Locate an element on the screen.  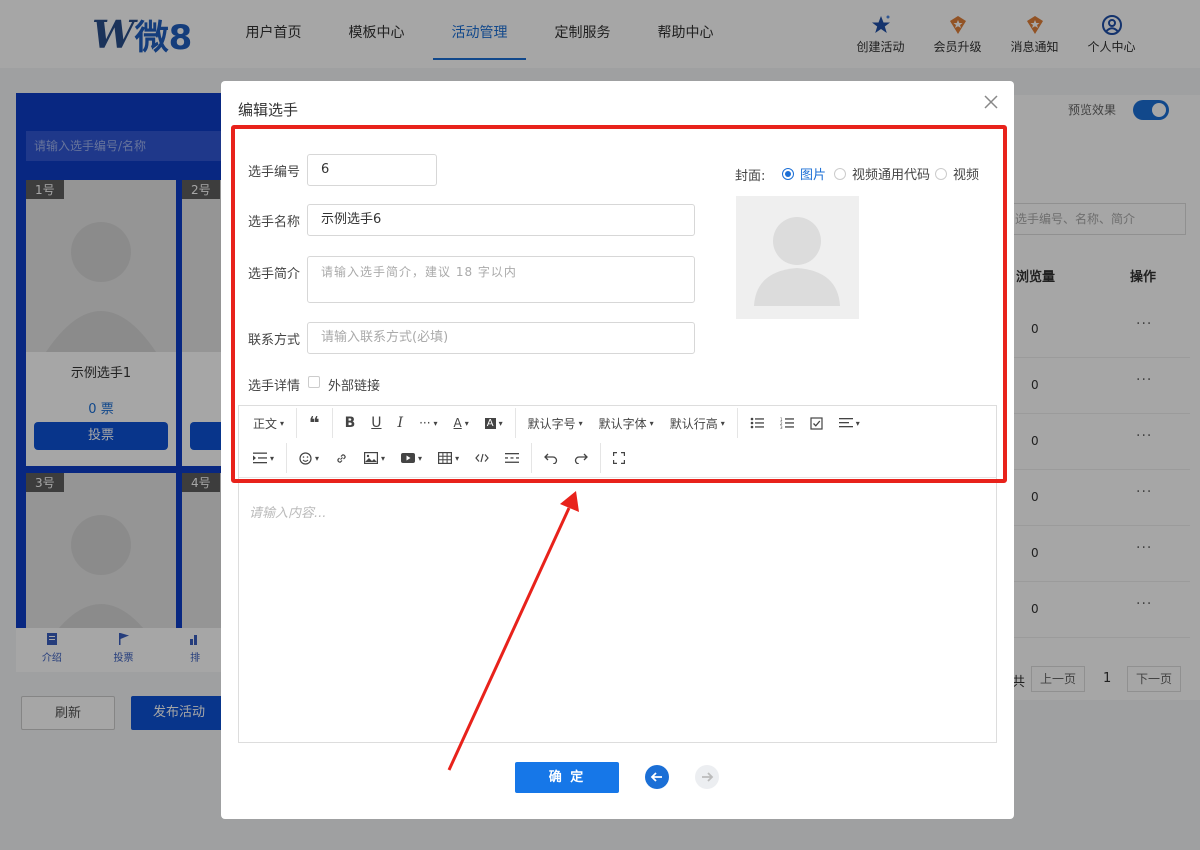
paragraph-format-dropdown: 正文 ▾ is located at coordinates (265, 423).